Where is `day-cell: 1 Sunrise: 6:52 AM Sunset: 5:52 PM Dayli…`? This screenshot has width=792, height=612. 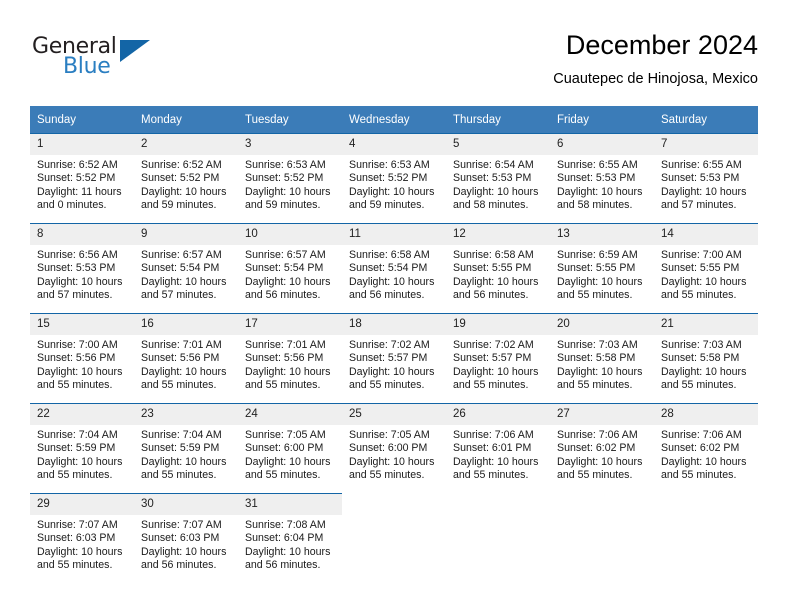 day-cell: 1 Sunrise: 6:52 AM Sunset: 5:52 PM Dayli… is located at coordinates (82, 178).